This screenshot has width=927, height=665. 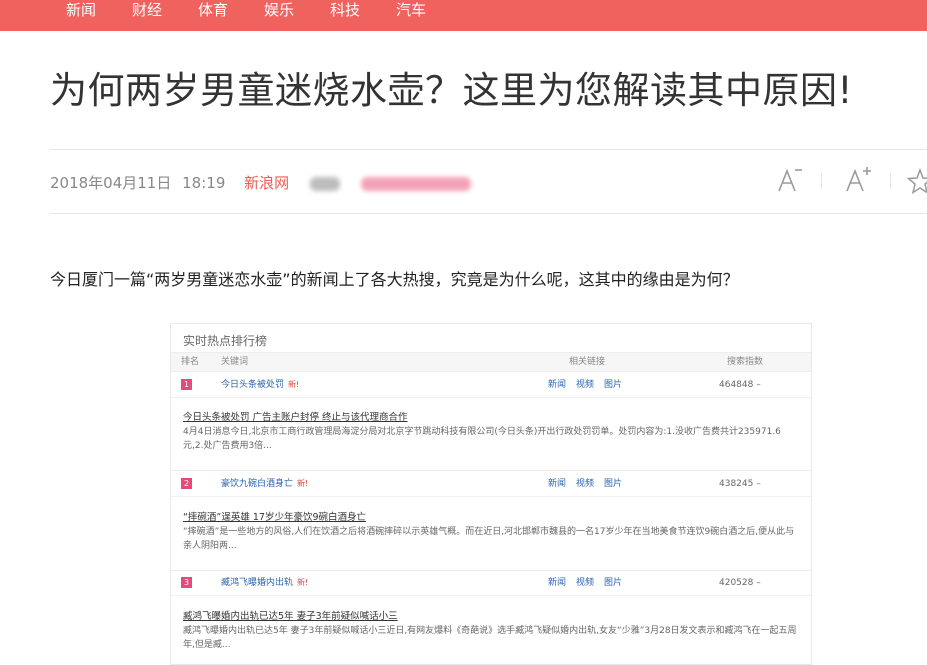 What do you see at coordinates (213, 11) in the screenshot?
I see `nav-item-sports: 体育` at bounding box center [213, 11].